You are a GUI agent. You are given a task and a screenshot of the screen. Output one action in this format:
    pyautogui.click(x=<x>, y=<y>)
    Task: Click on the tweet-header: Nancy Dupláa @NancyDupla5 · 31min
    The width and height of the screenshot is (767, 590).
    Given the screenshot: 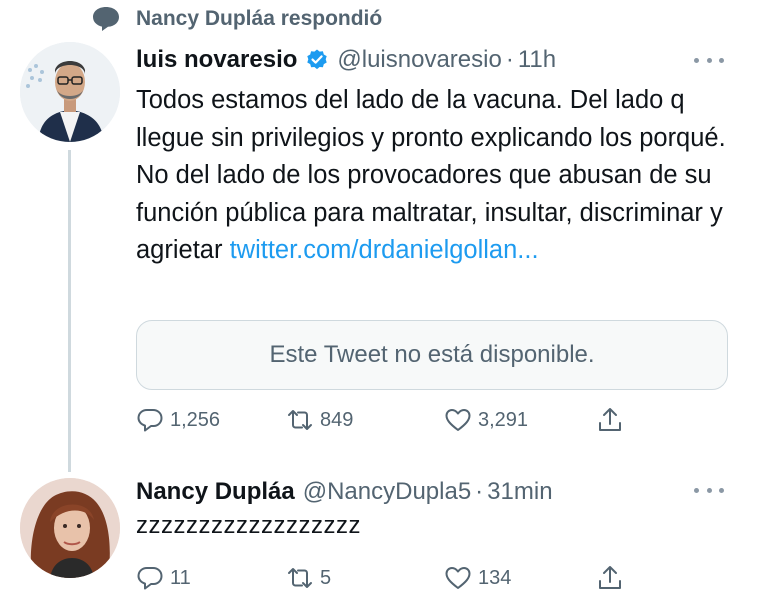 What is the action you would take?
    pyautogui.click(x=344, y=492)
    